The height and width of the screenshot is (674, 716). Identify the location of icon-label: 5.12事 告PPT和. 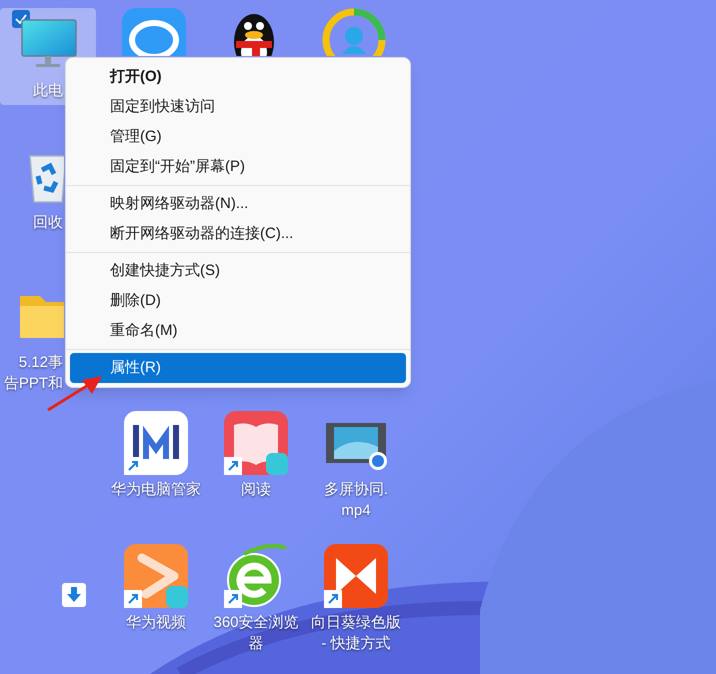
(33, 373).